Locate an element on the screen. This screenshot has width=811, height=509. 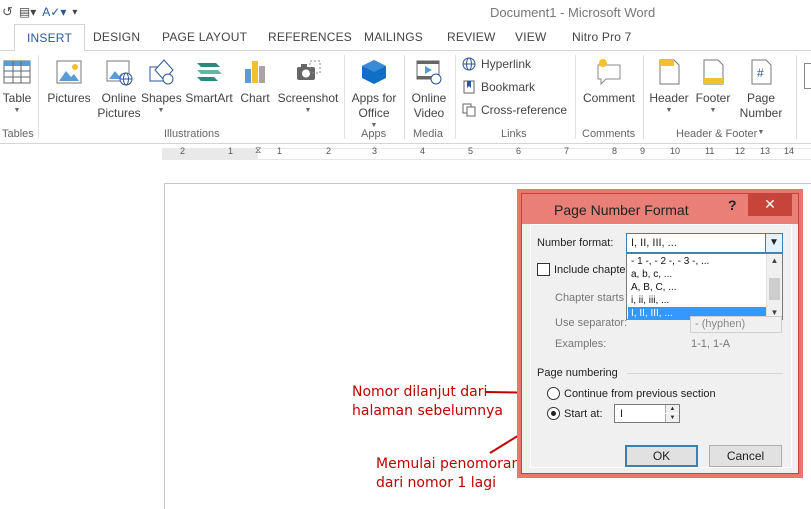
include-chapter-label: Include chapte is located at coordinates (590, 270).